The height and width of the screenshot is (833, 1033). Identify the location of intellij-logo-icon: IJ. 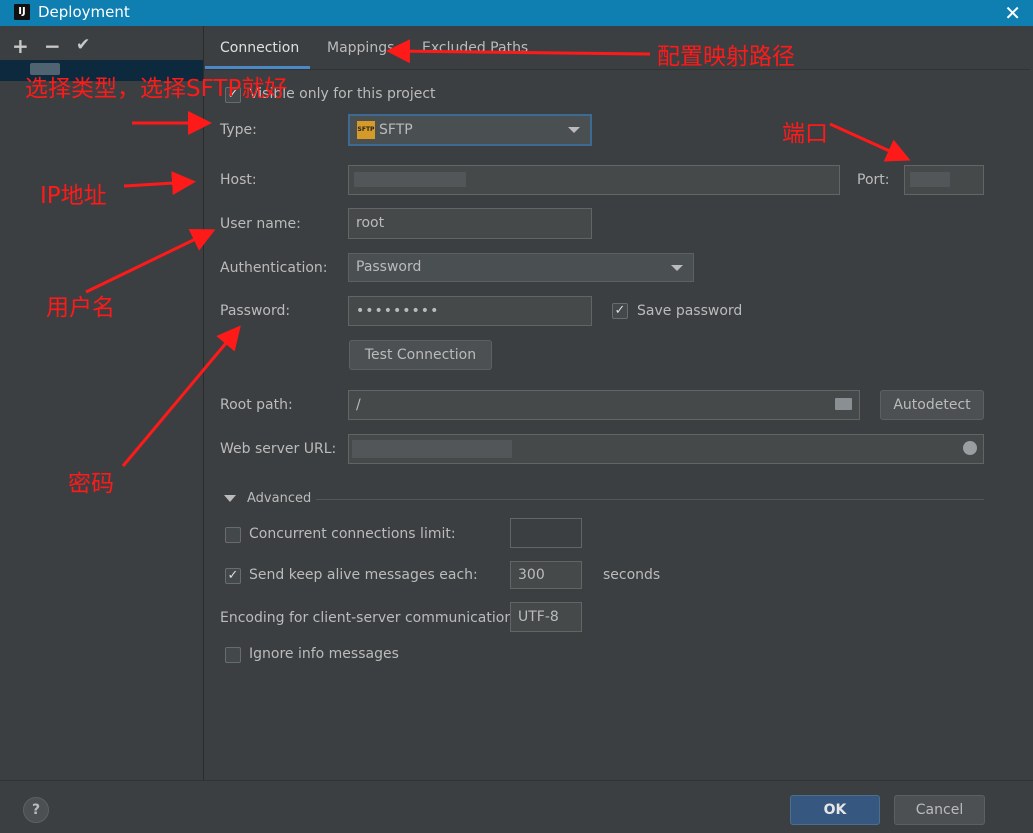
(22, 12).